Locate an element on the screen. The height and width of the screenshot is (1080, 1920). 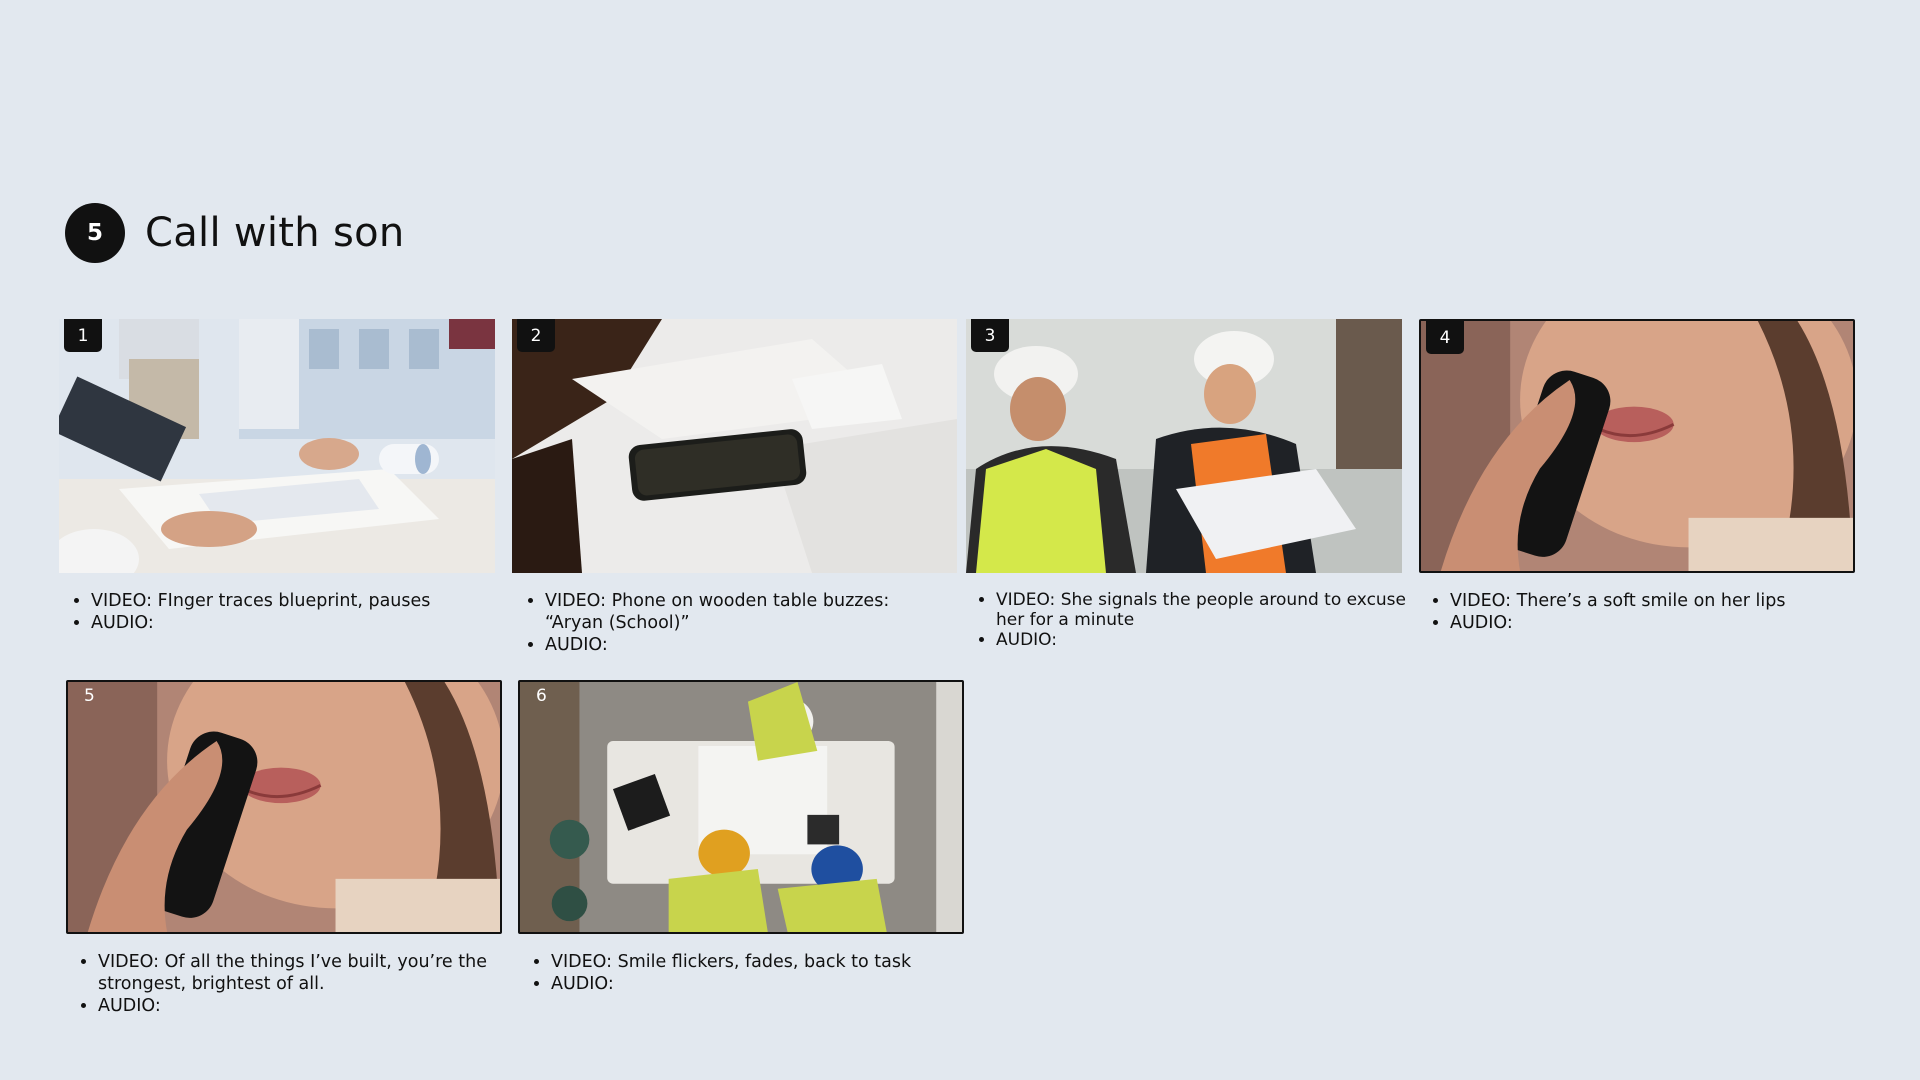
phone-on-table-image is located at coordinates (734, 446).